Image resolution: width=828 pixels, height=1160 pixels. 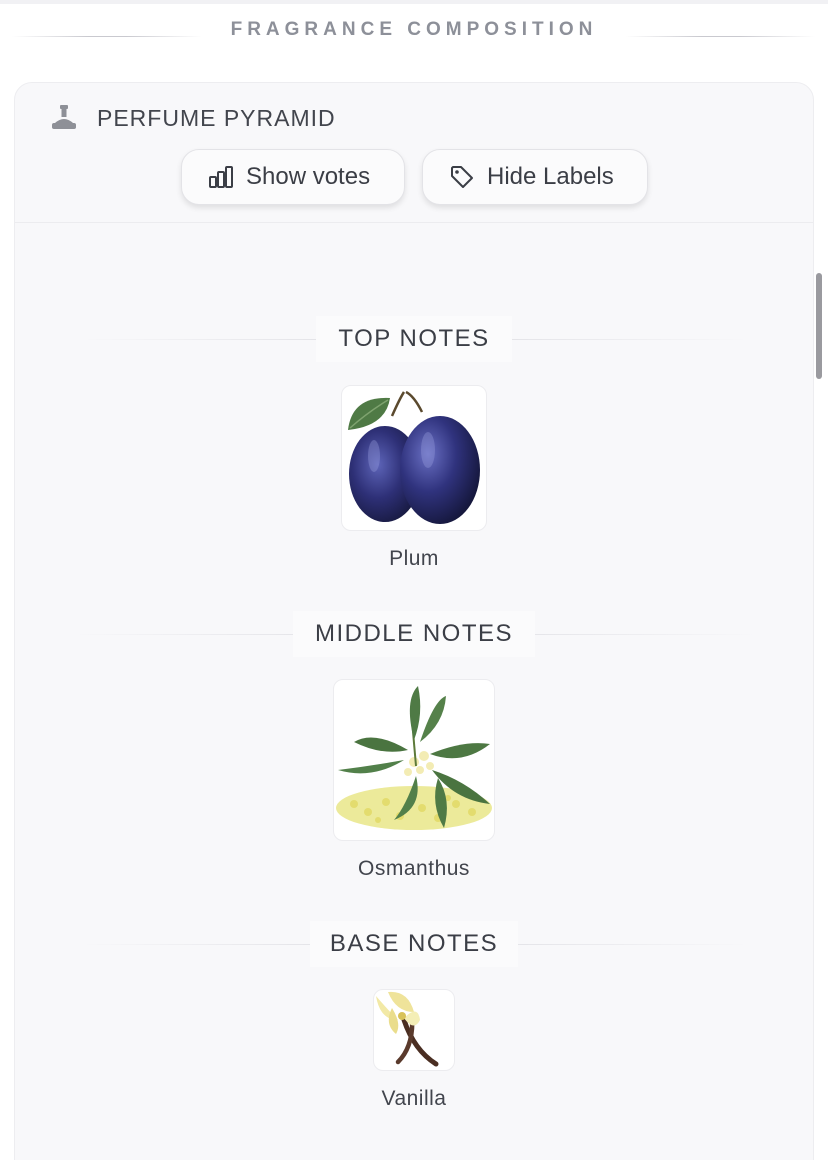 What do you see at coordinates (64, 117) in the screenshot?
I see `pyramid-icon` at bounding box center [64, 117].